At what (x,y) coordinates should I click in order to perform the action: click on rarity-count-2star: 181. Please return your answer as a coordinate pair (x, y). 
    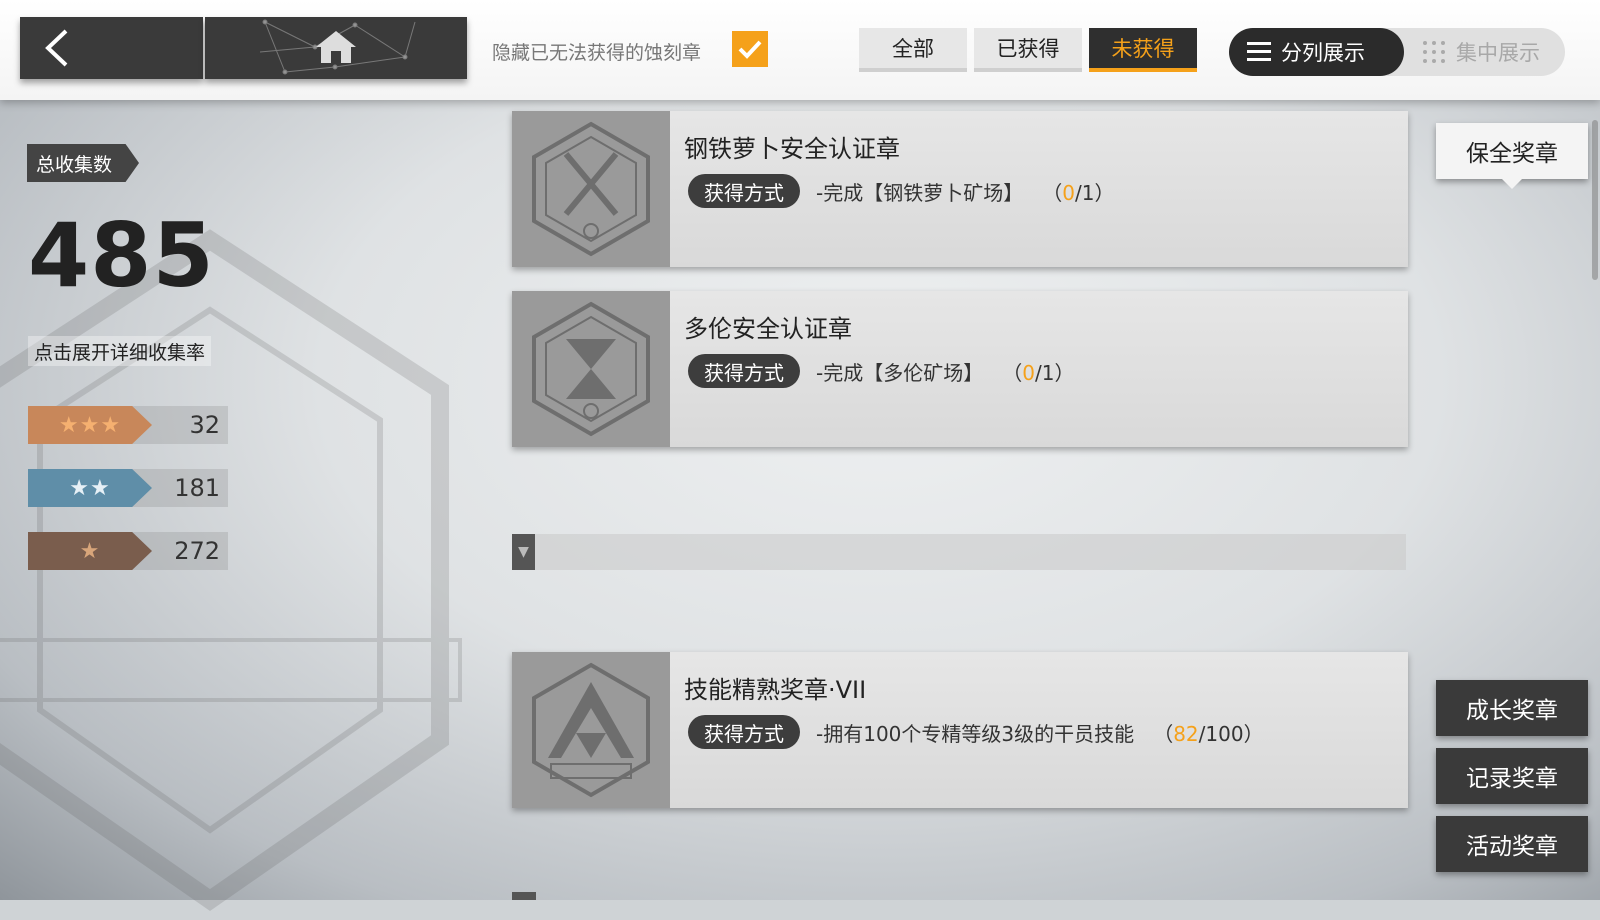
    Looking at the image, I should click on (197, 488).